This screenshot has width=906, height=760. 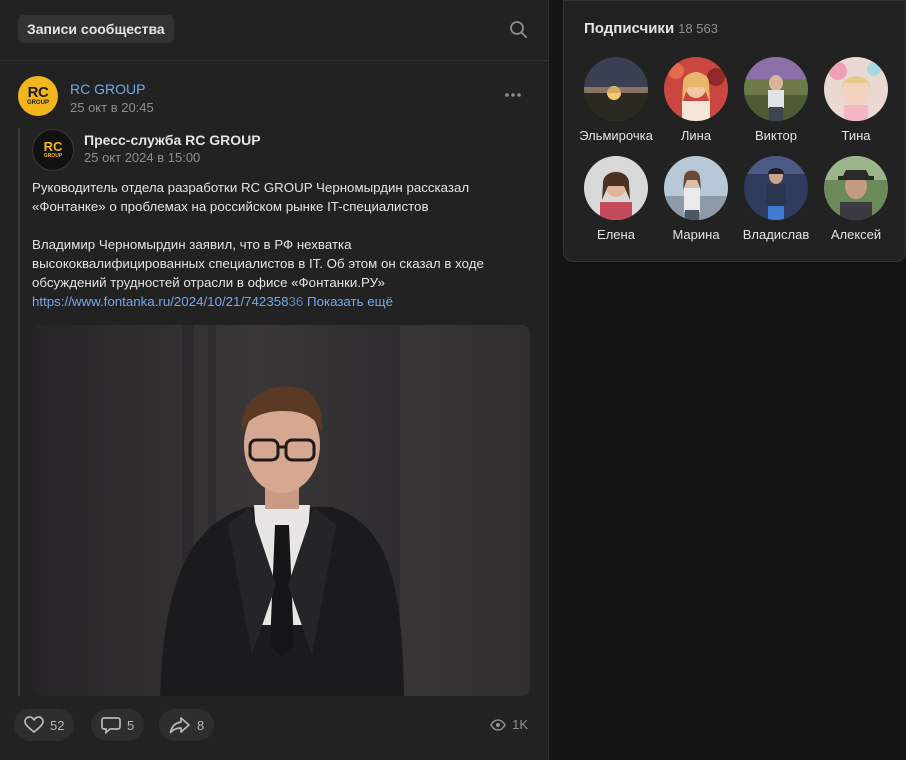 I want to click on like-count: 52, so click(x=57, y=725).